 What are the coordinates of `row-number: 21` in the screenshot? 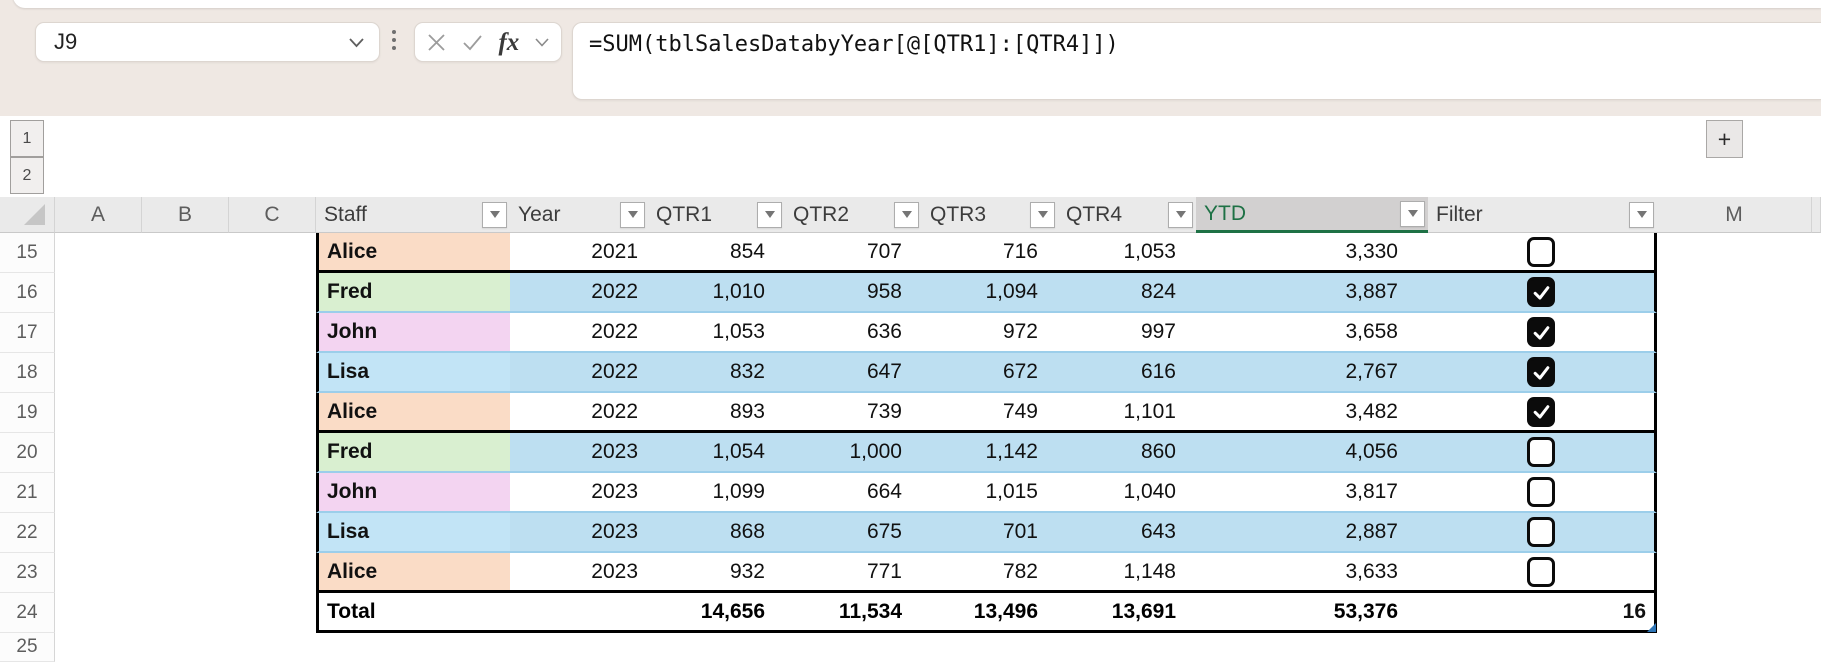 It's located at (27, 493).